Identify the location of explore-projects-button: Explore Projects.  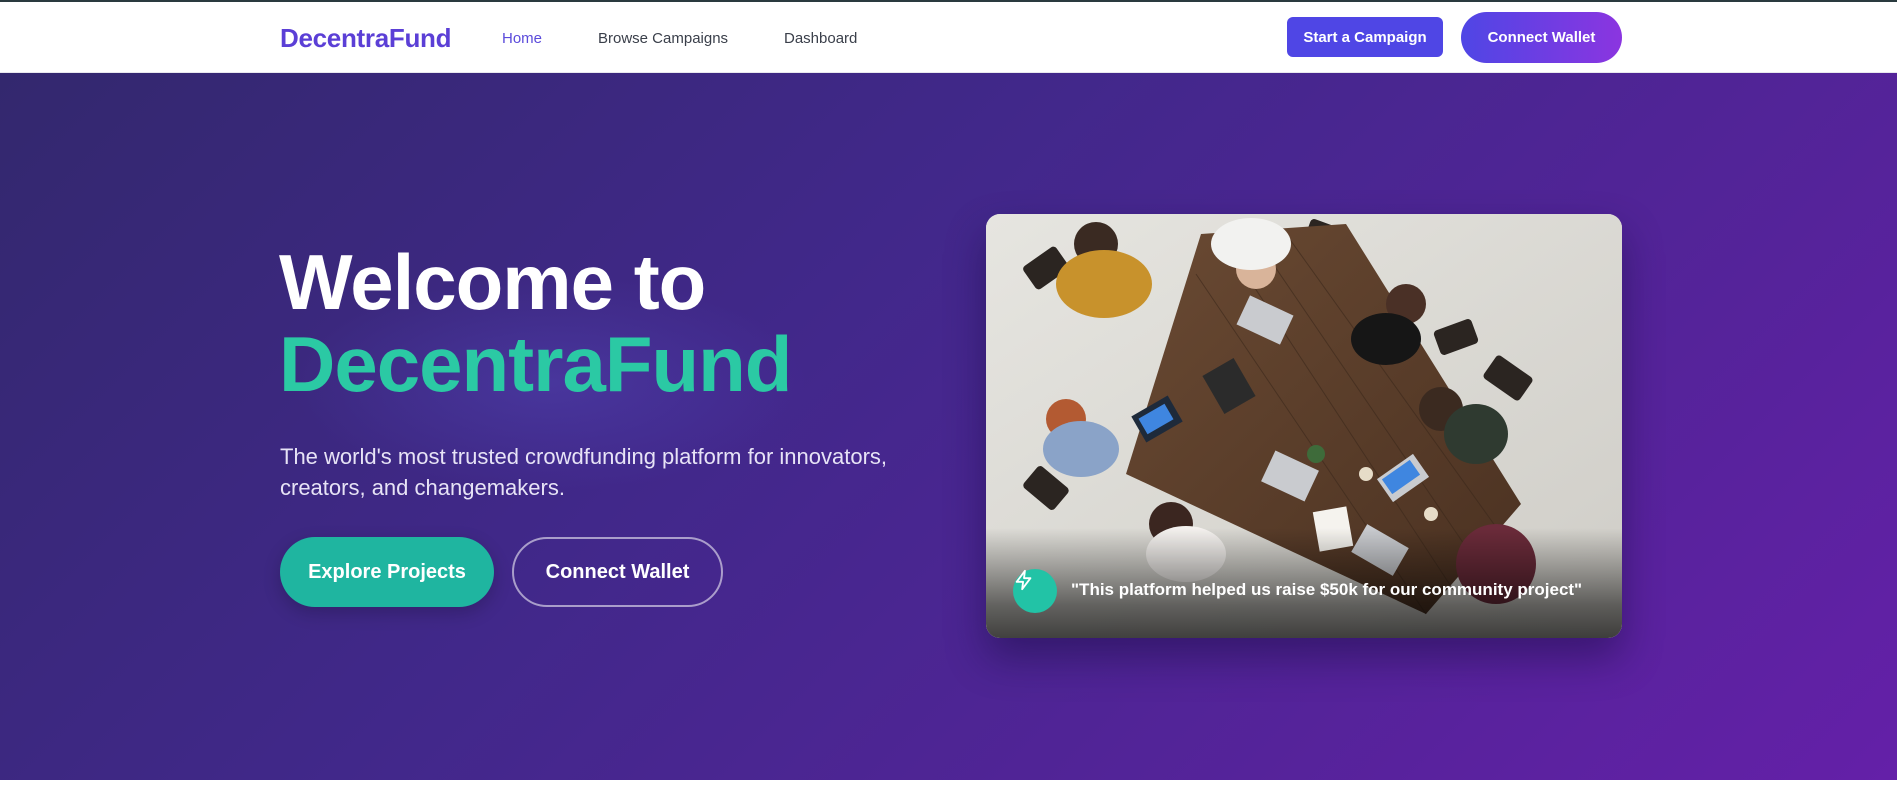
(387, 572).